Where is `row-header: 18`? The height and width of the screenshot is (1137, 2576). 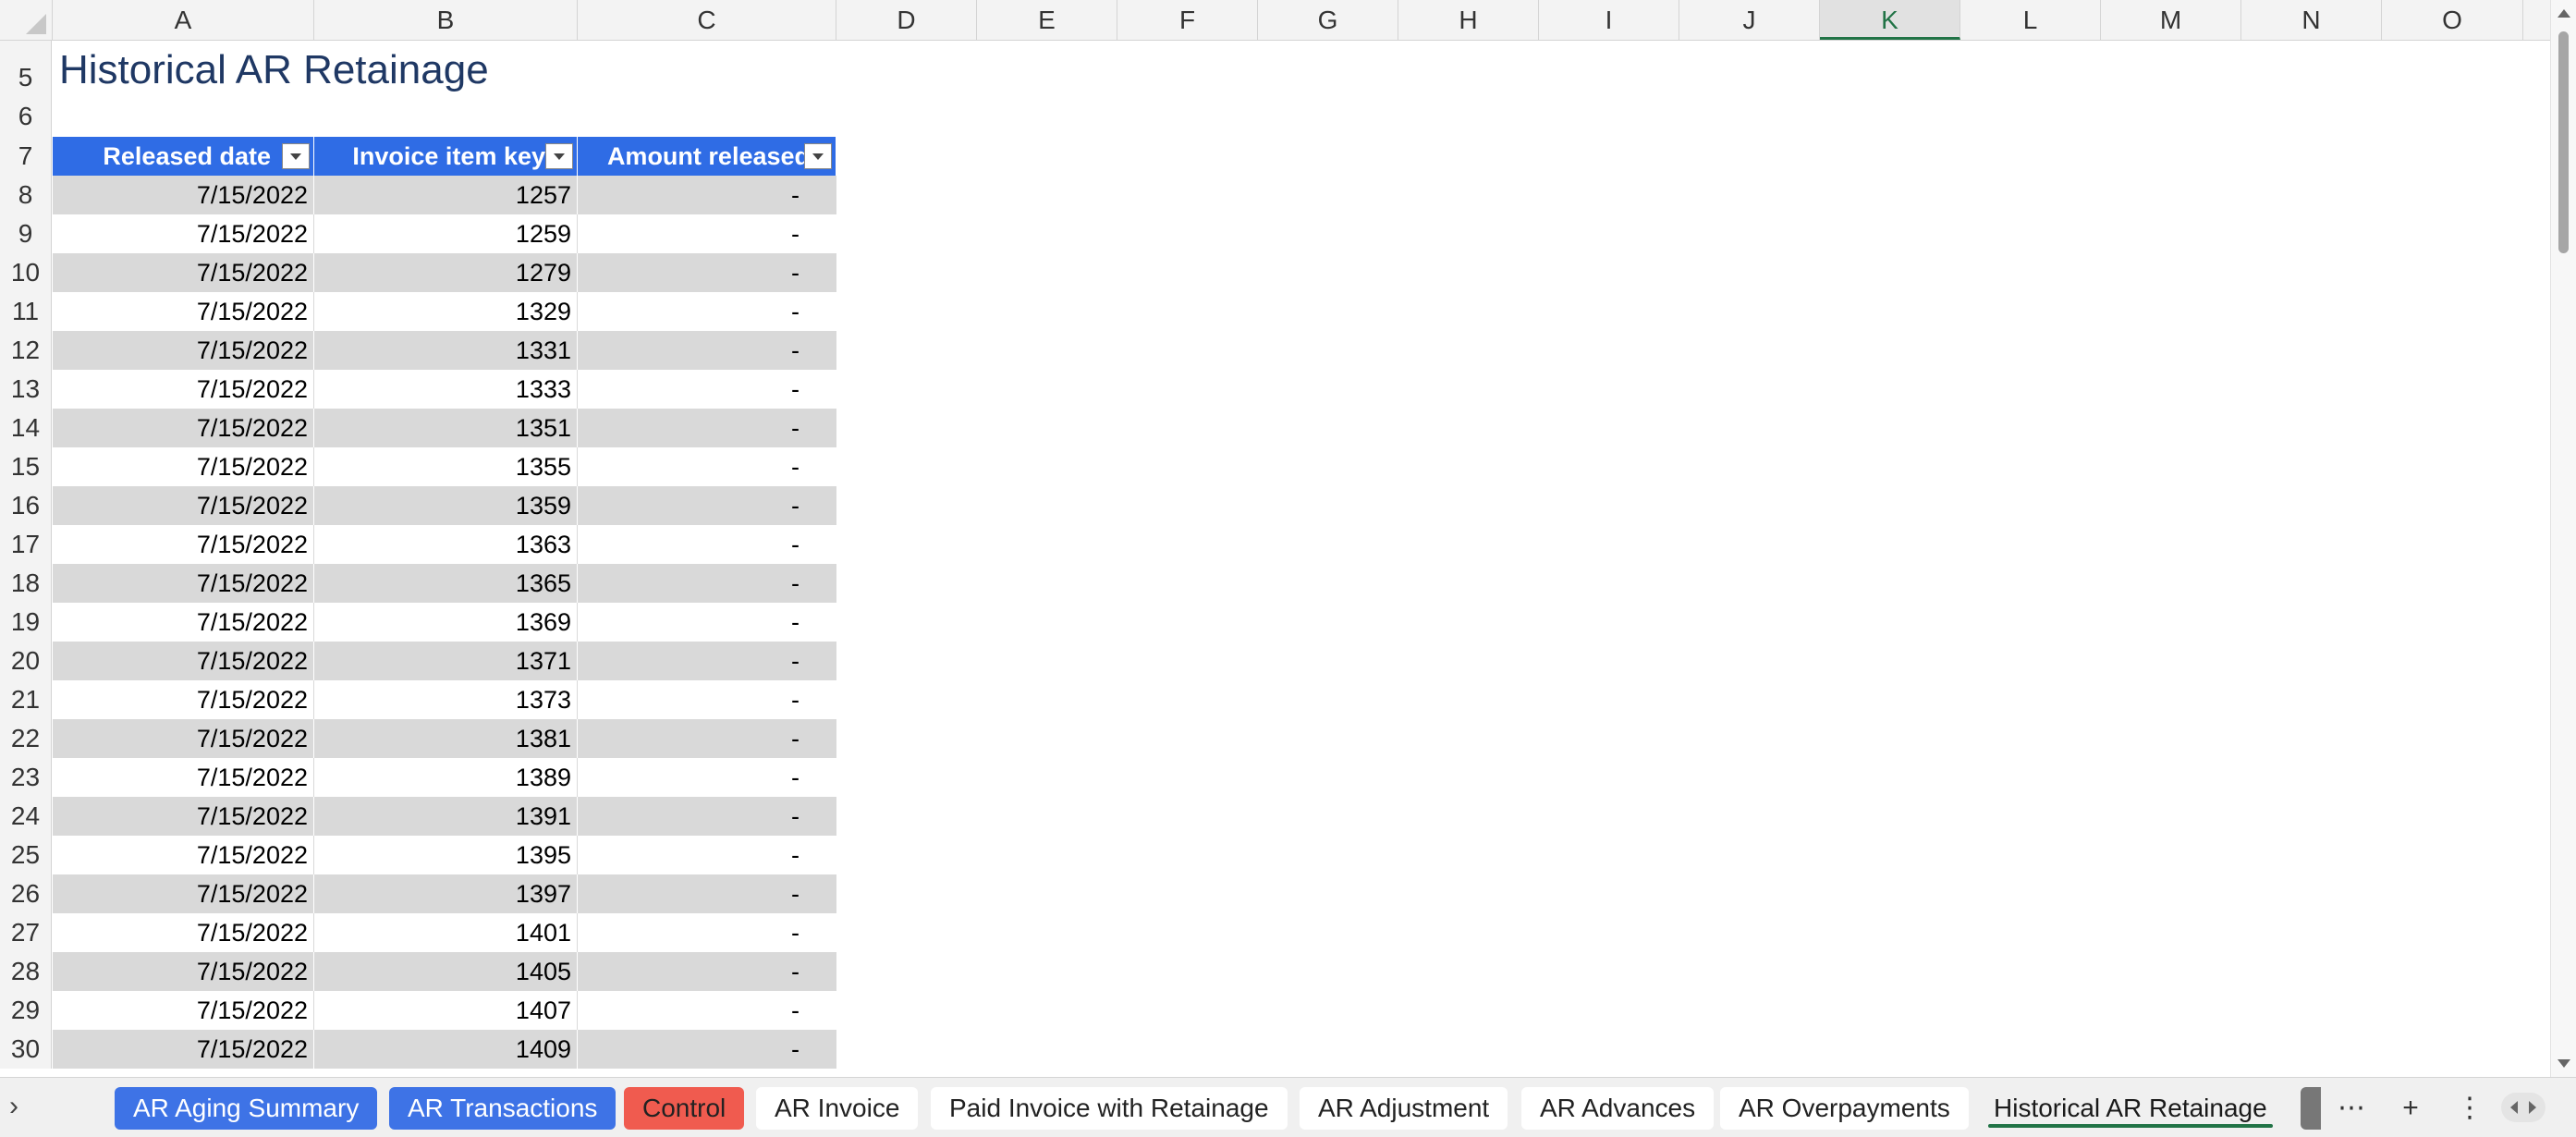
row-header: 18 is located at coordinates (26, 583).